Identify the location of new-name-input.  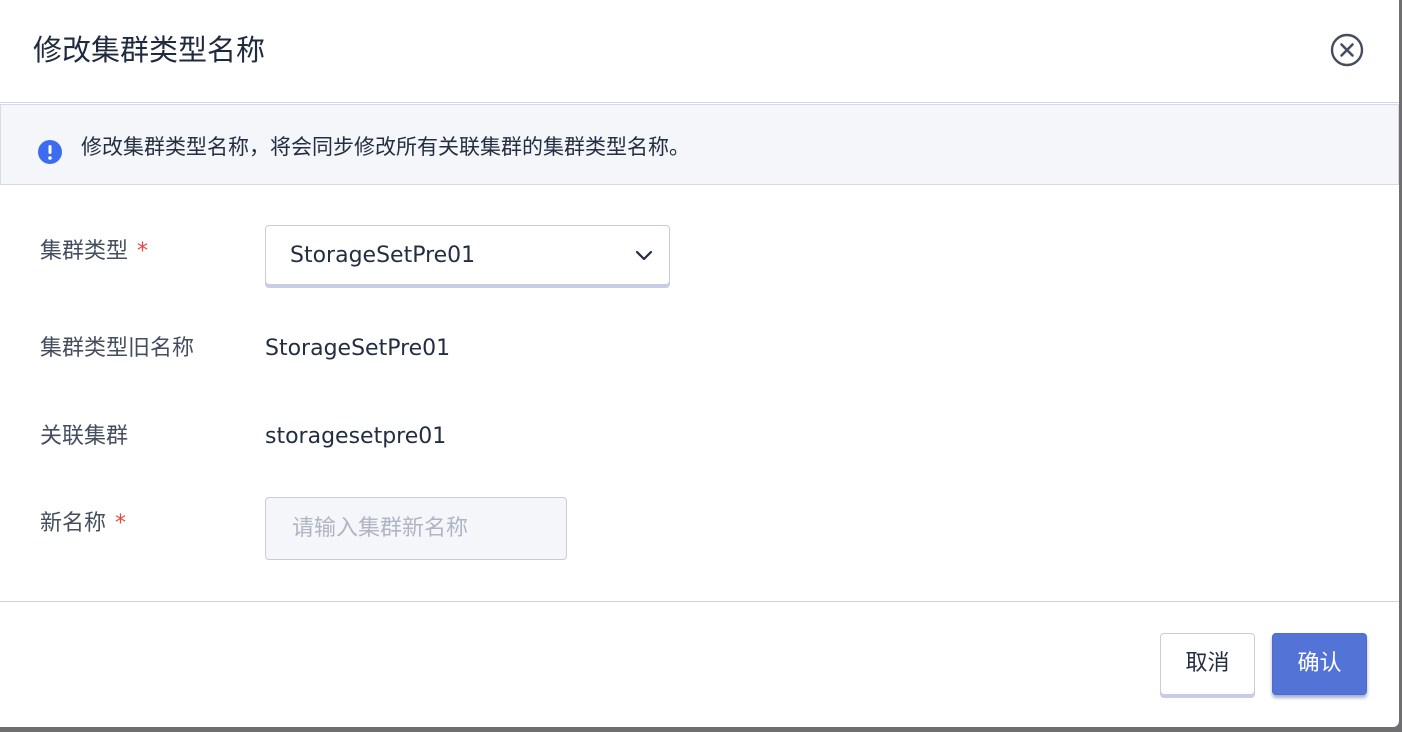
(416, 528).